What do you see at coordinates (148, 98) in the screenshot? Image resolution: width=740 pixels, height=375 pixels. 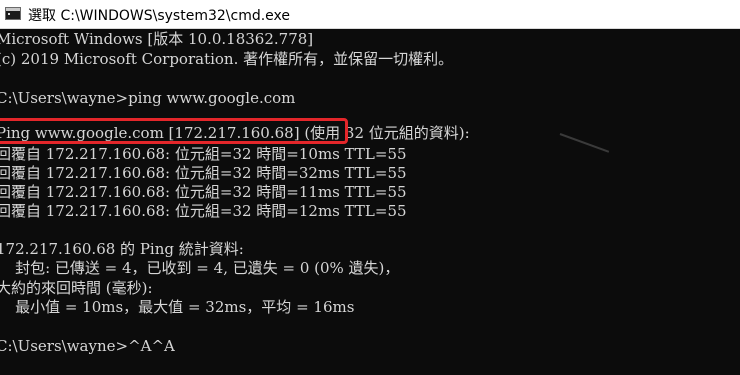 I see `console-line-ping-command: C:\Users\wayne>ping www.google.com` at bounding box center [148, 98].